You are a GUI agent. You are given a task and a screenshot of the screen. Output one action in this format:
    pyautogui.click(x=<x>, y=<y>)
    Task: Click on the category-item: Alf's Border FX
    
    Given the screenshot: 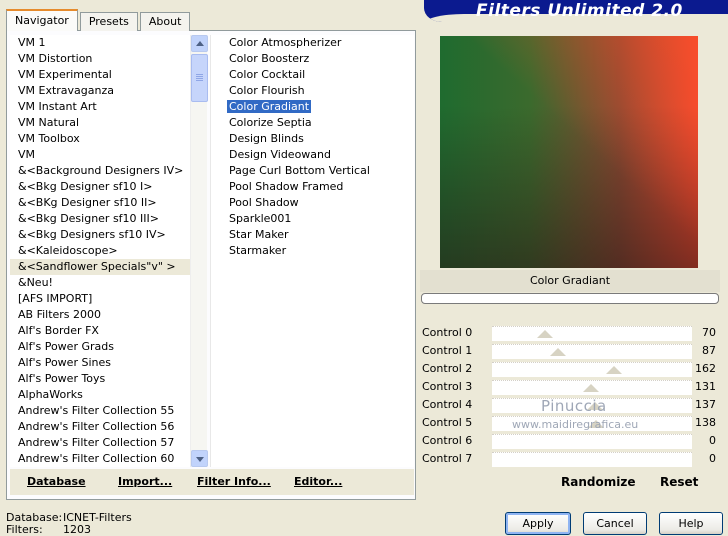 What is the action you would take?
    pyautogui.click(x=100, y=331)
    